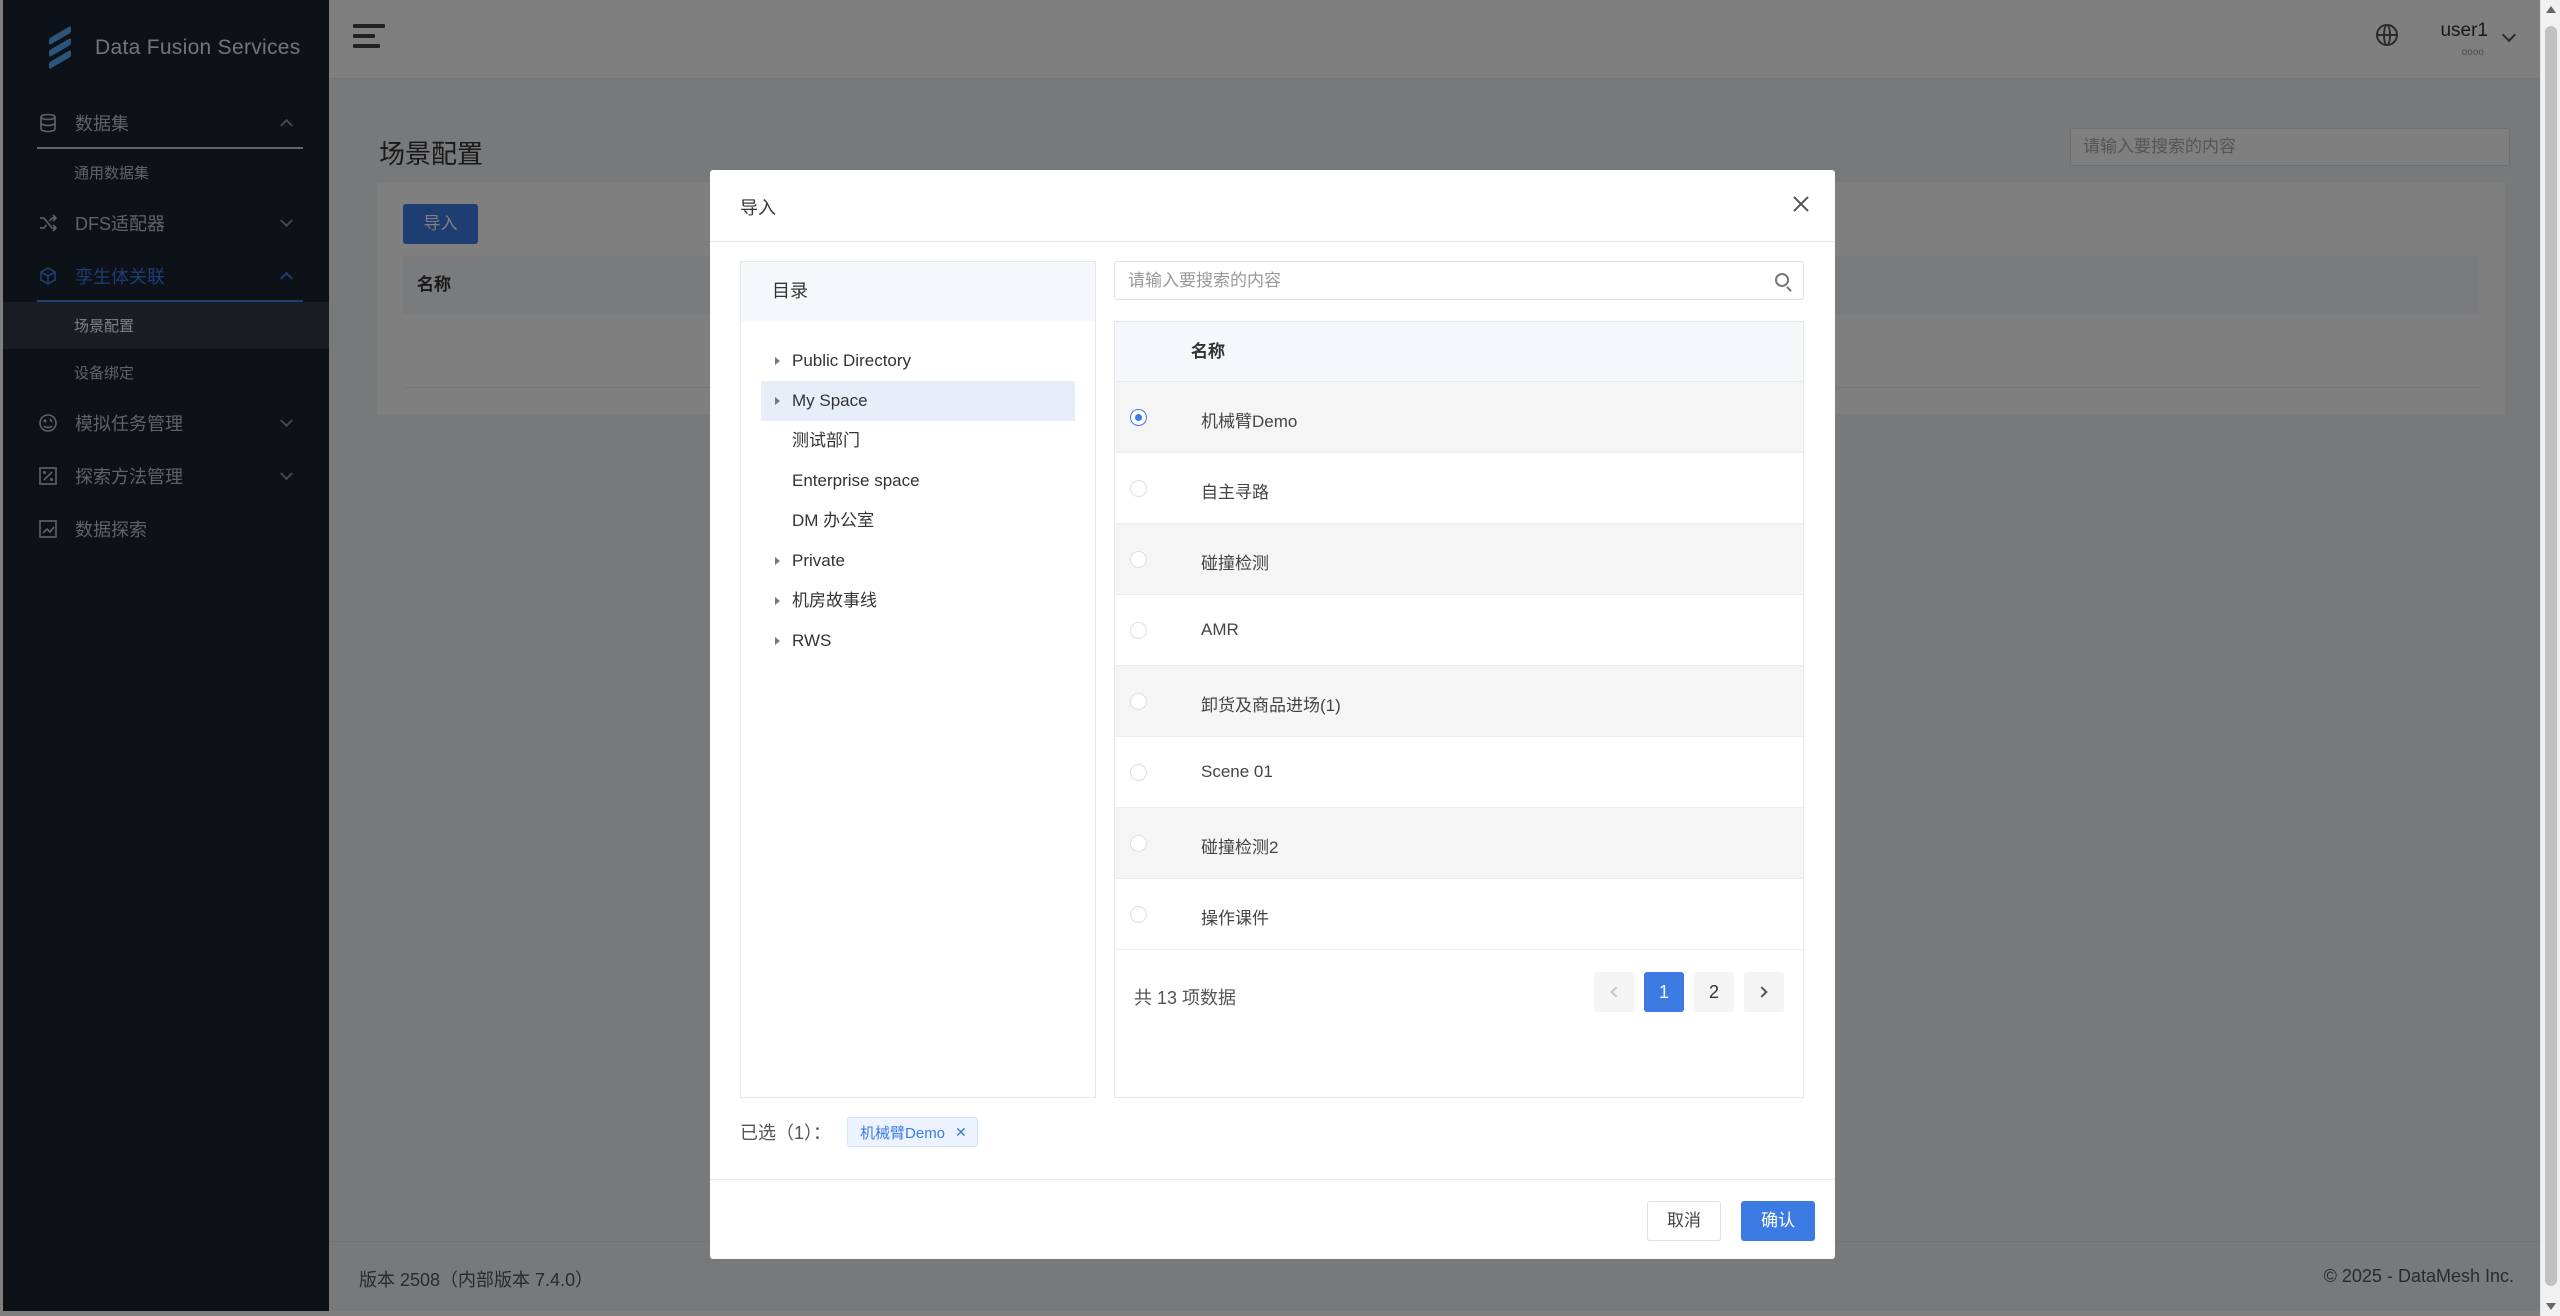  What do you see at coordinates (1271, 705) in the screenshot?
I see `scene-name: 卸货及商品进场(1)` at bounding box center [1271, 705].